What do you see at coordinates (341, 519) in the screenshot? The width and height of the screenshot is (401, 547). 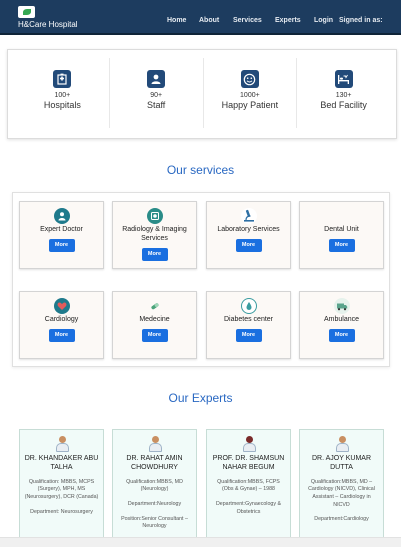 I see `doctor-department: Department:Cardiology` at bounding box center [341, 519].